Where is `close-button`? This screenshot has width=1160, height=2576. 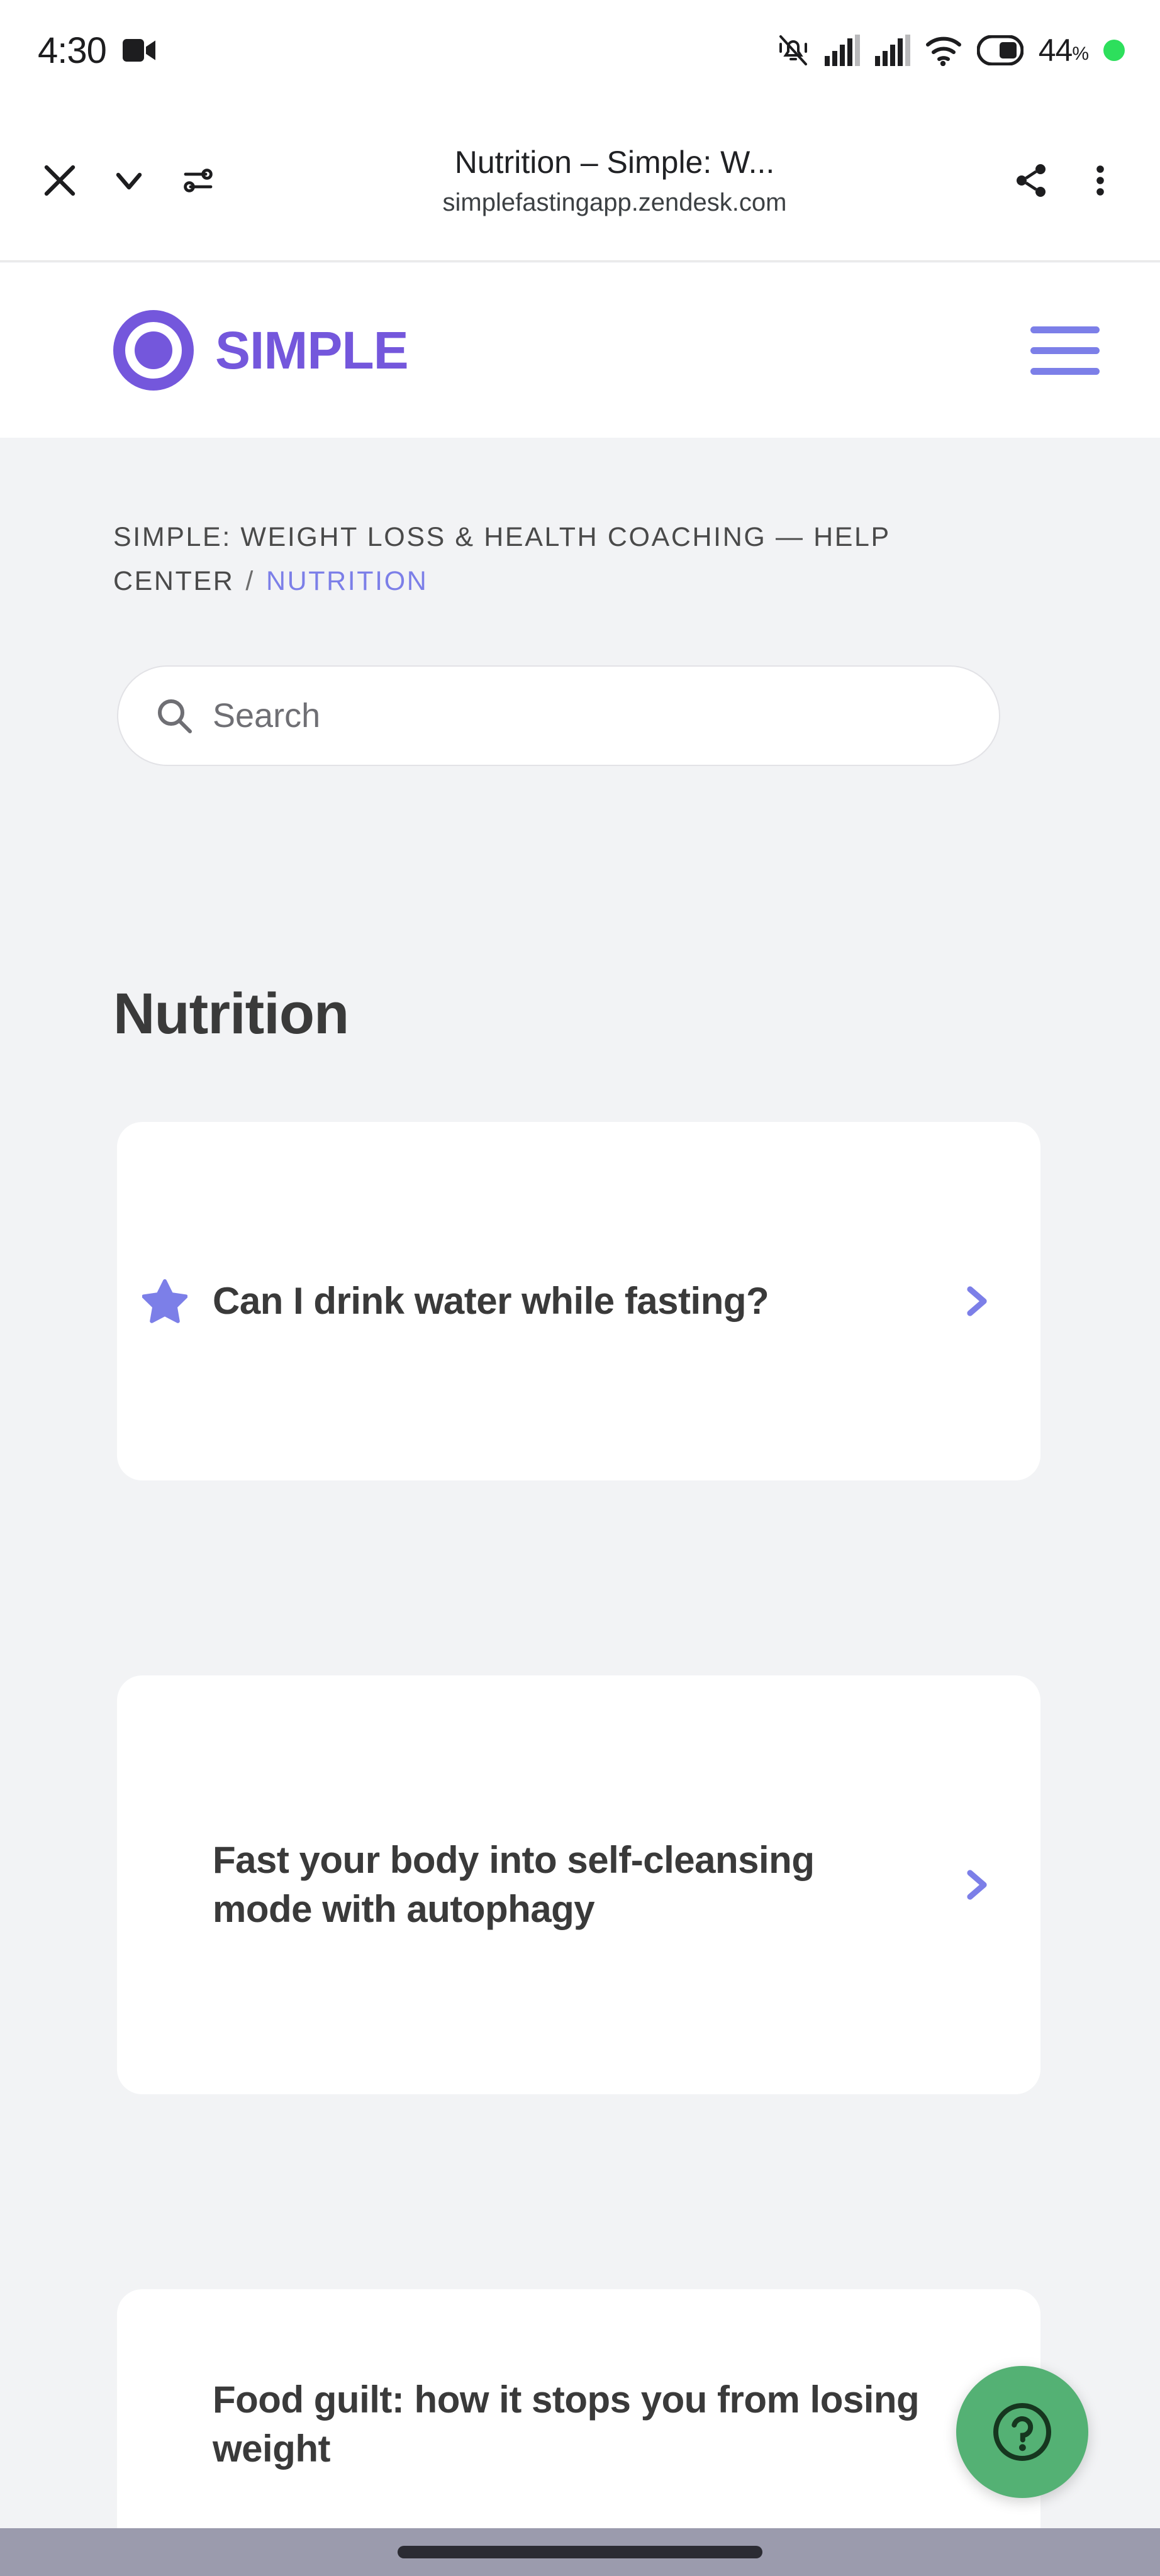 close-button is located at coordinates (59, 180).